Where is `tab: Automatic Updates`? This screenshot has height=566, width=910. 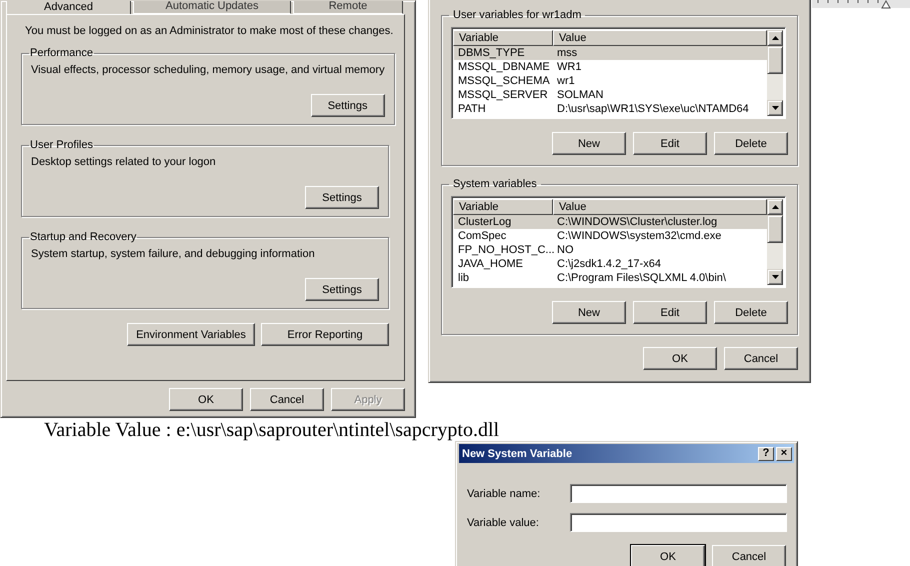 tab: Automatic Updates is located at coordinates (212, 7).